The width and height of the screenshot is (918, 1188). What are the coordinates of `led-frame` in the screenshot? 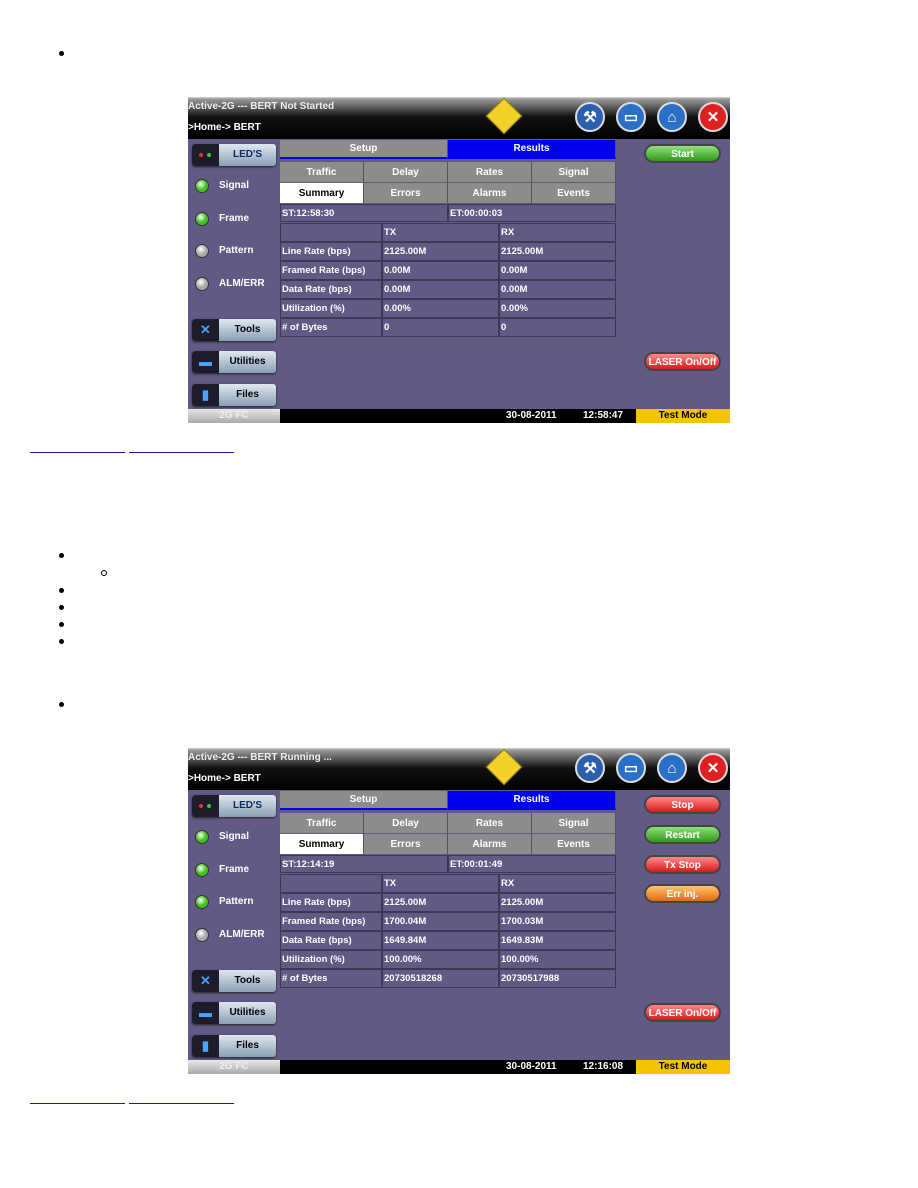 It's located at (202, 218).